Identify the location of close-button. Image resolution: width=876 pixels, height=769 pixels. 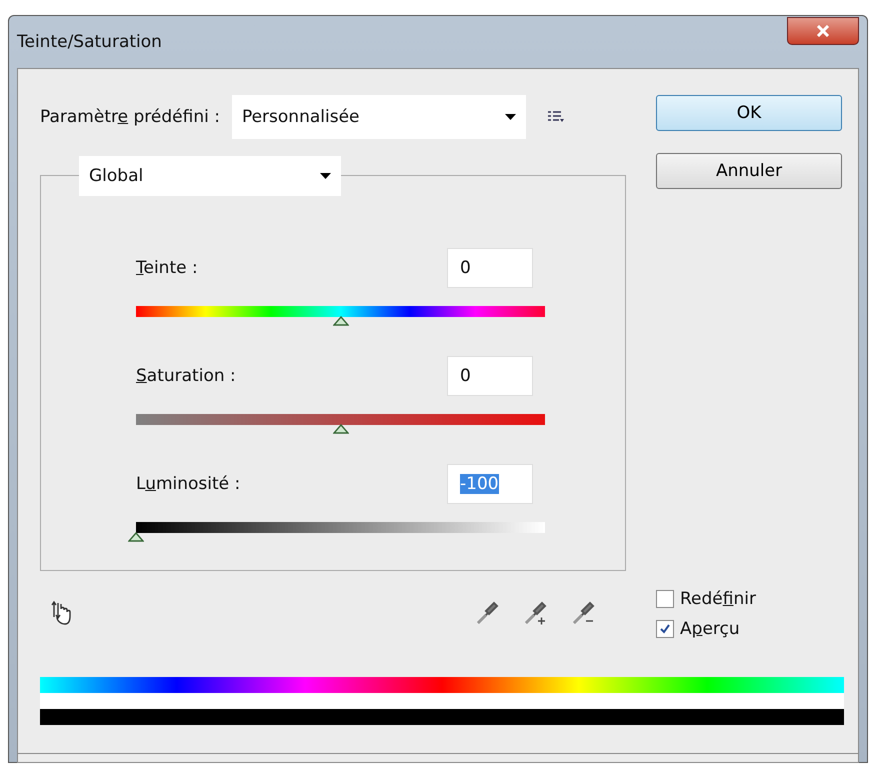
(823, 31).